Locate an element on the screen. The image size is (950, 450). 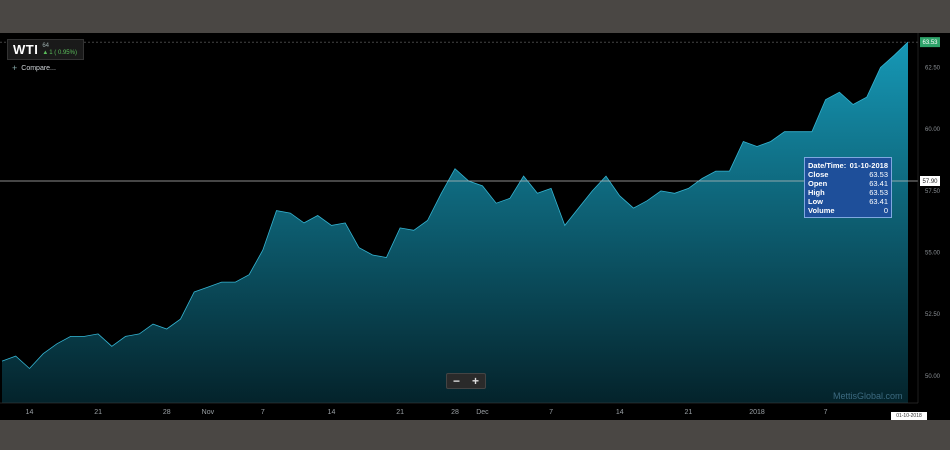
up-arrow-icon: ▲ is located at coordinates (45, 52).